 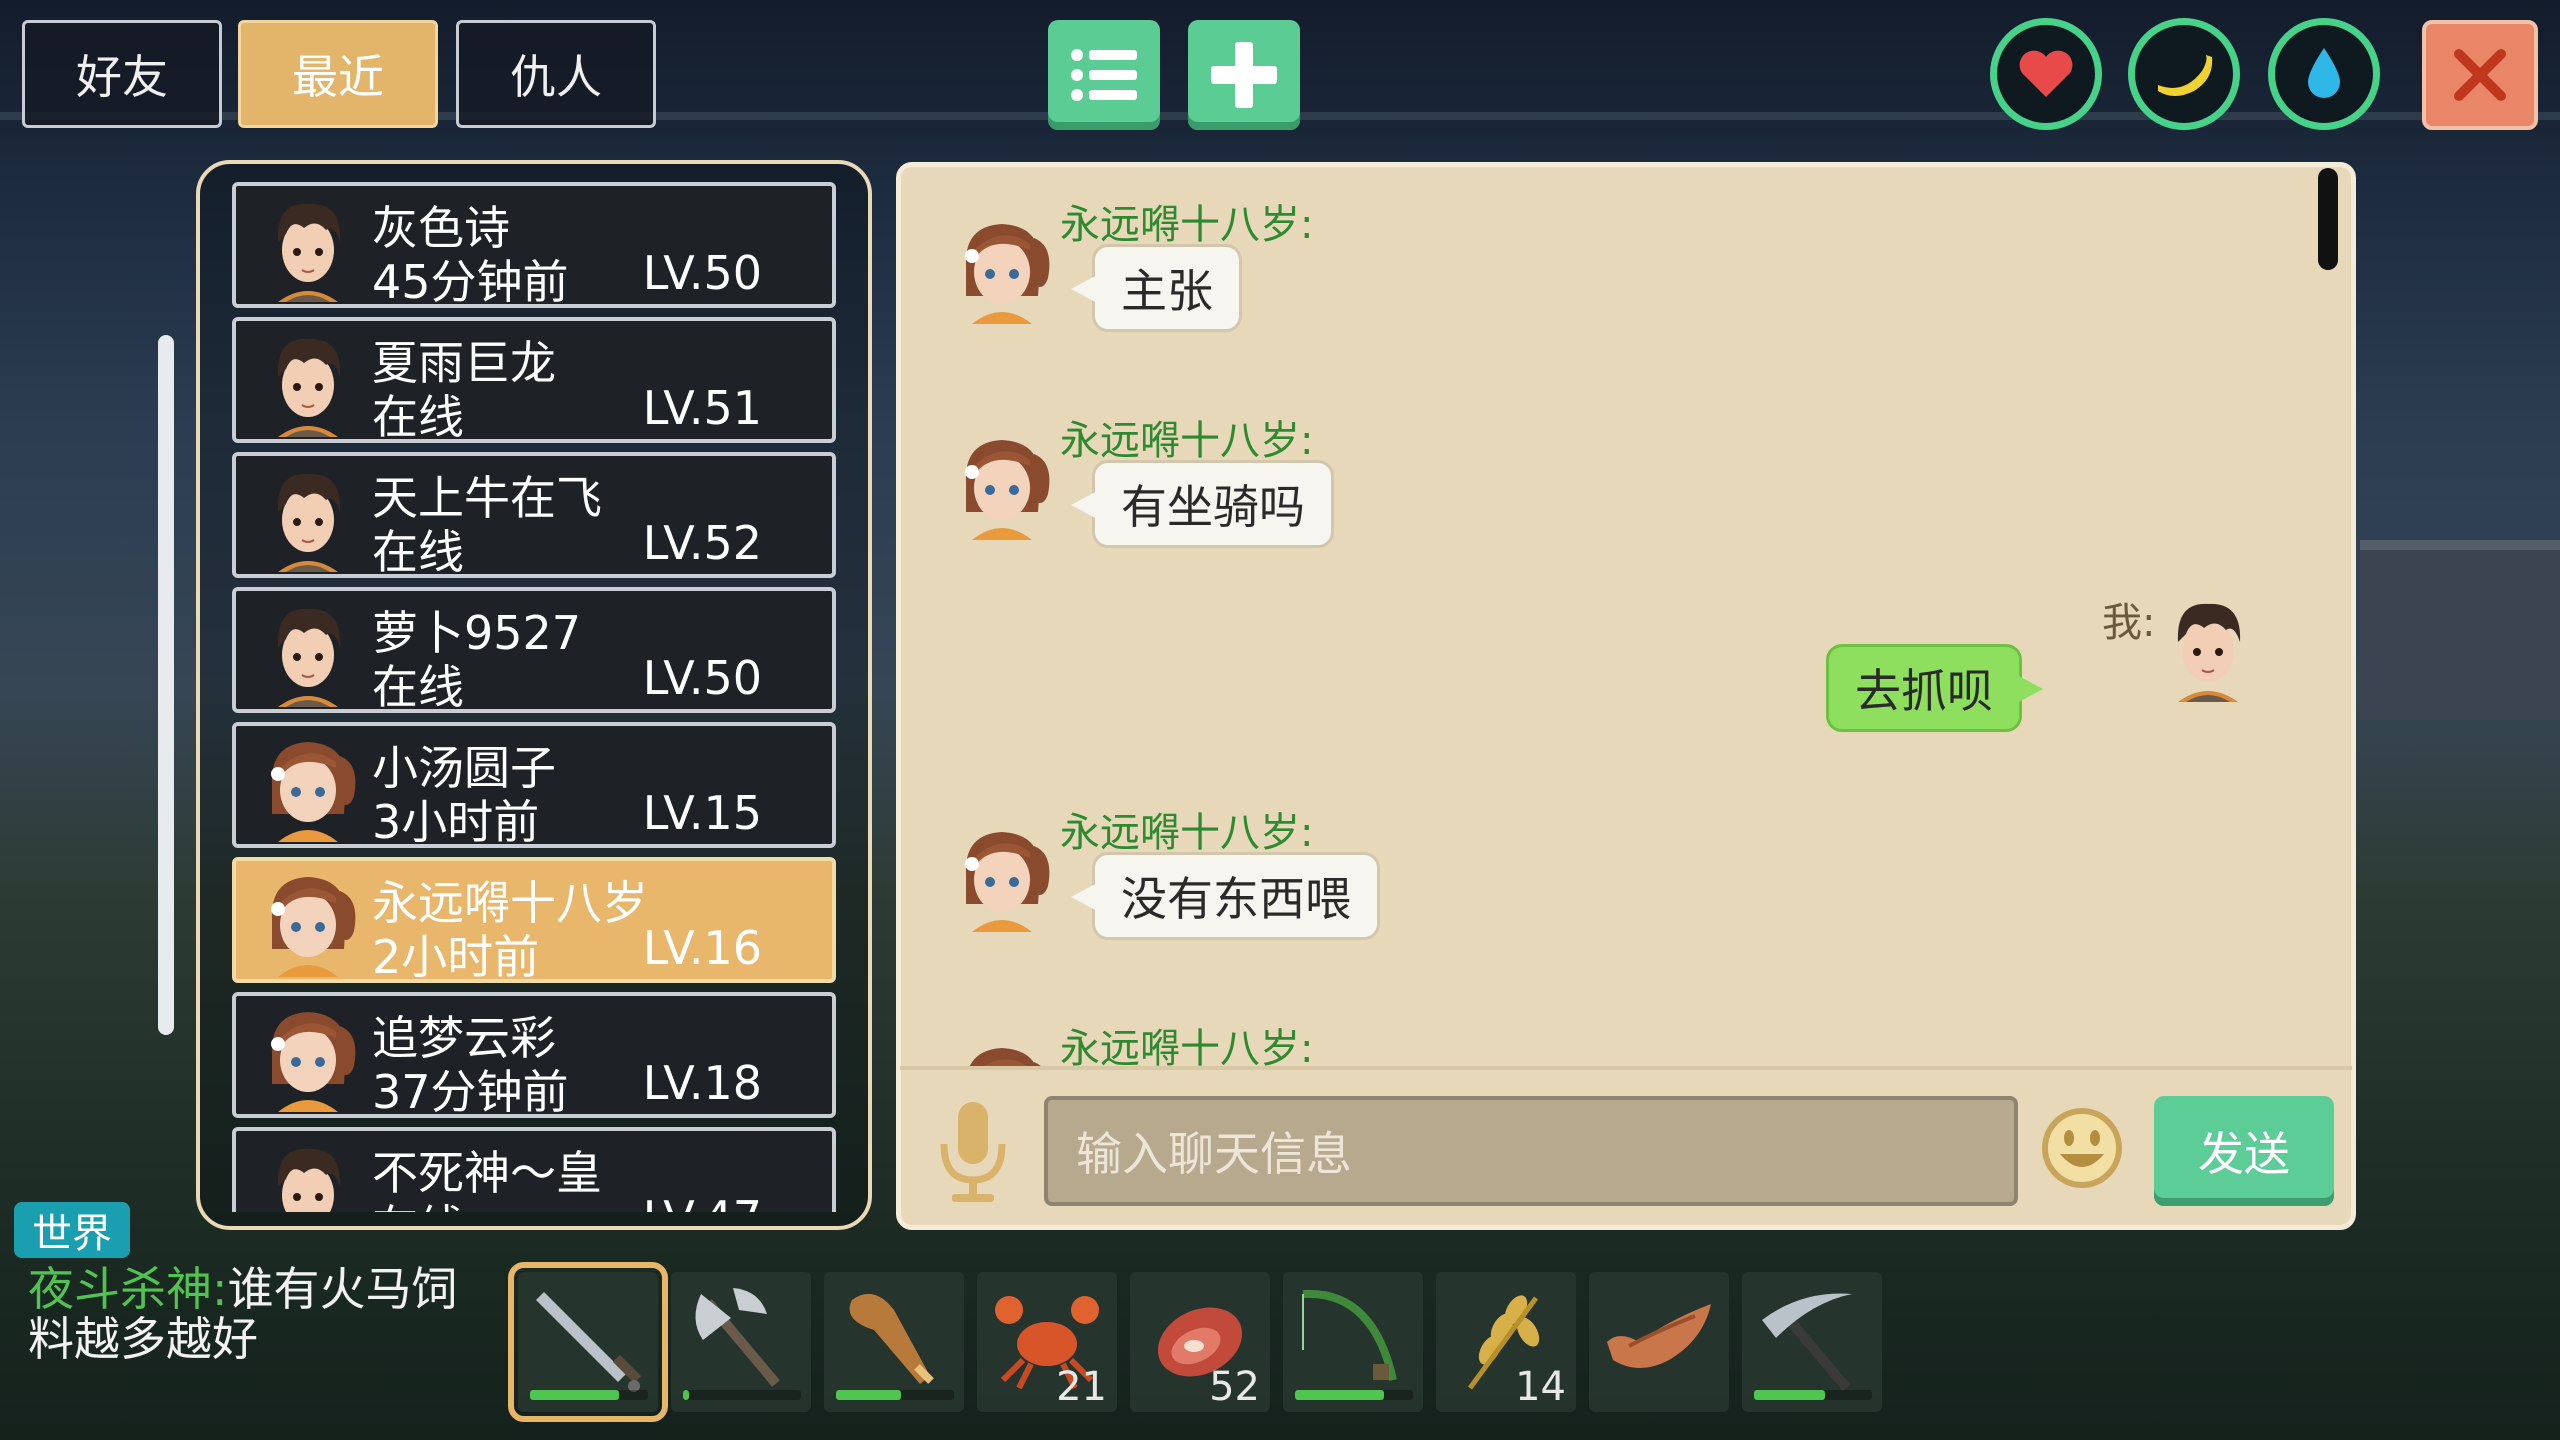 What do you see at coordinates (1531, 1151) in the screenshot?
I see `chat-input: 输入聊天信息` at bounding box center [1531, 1151].